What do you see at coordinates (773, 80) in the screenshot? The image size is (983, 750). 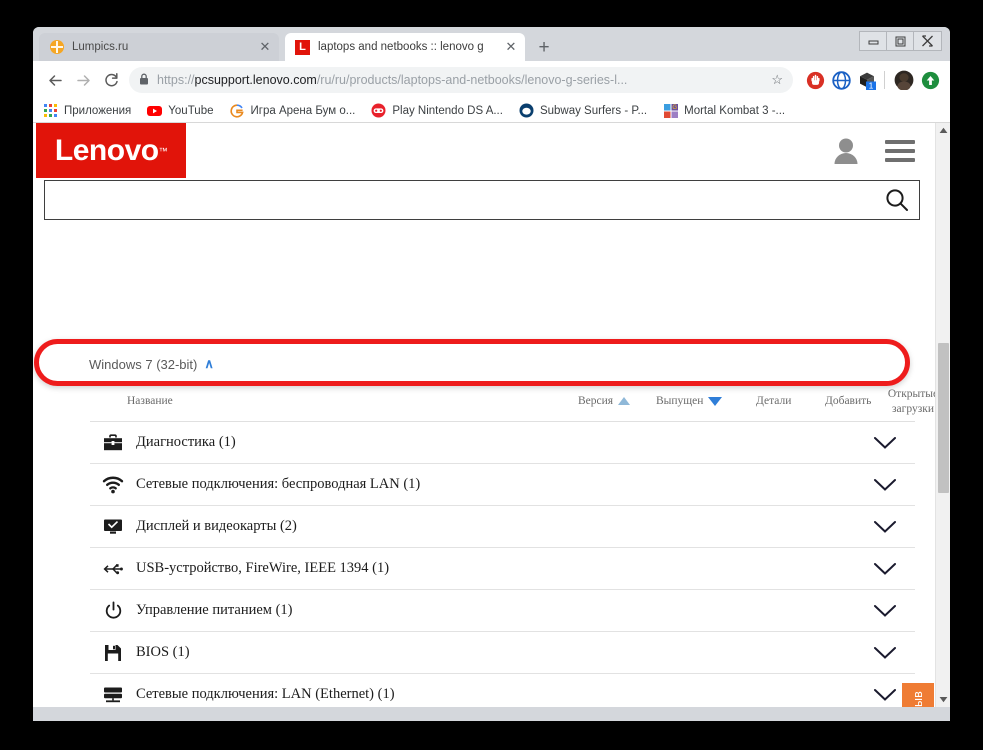 I see `star-icon: ☆` at bounding box center [773, 80].